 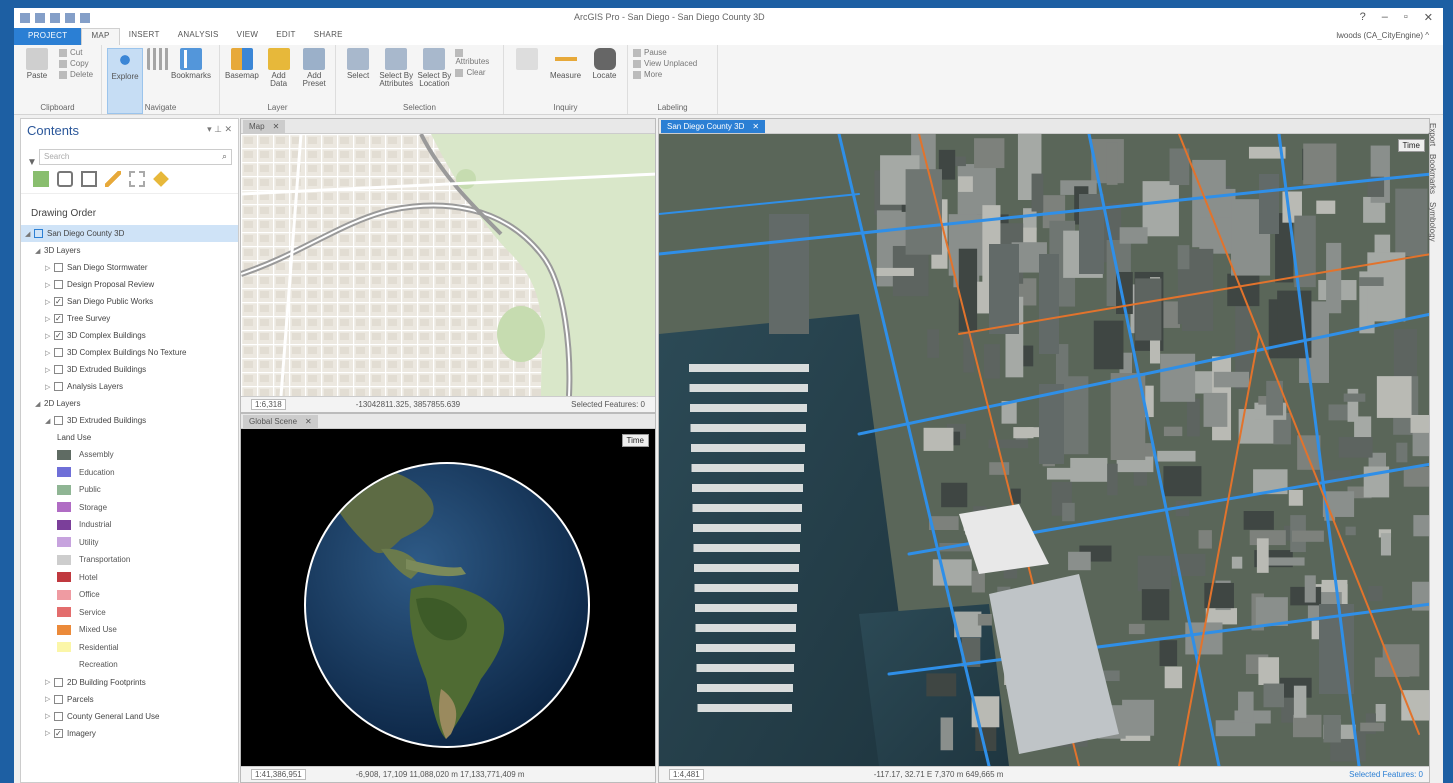 I want to click on tree-layer-extruded: ◢ 3D Extruded Buildings, so click(x=129, y=420).